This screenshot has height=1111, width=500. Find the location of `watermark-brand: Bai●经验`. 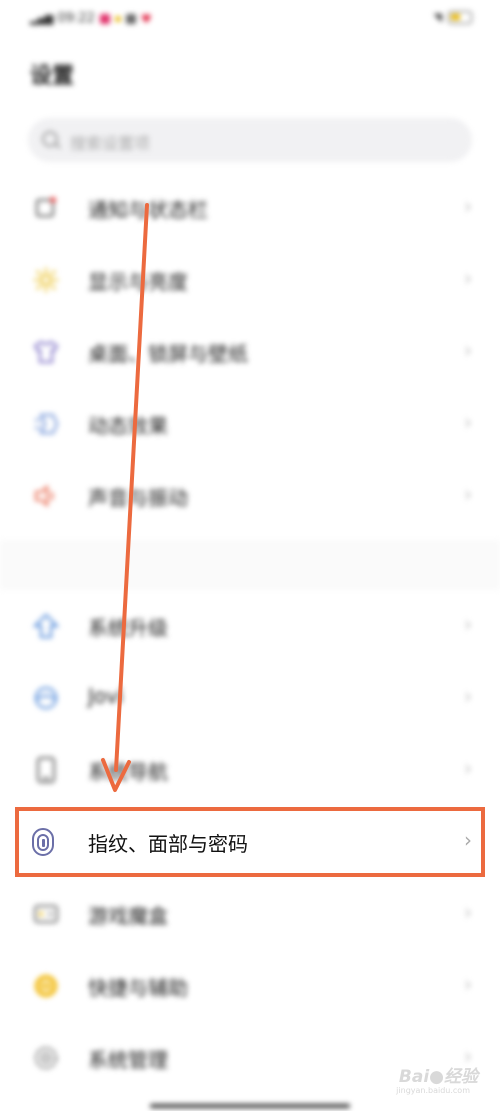

watermark-brand: Bai●经验 is located at coordinates (438, 1077).